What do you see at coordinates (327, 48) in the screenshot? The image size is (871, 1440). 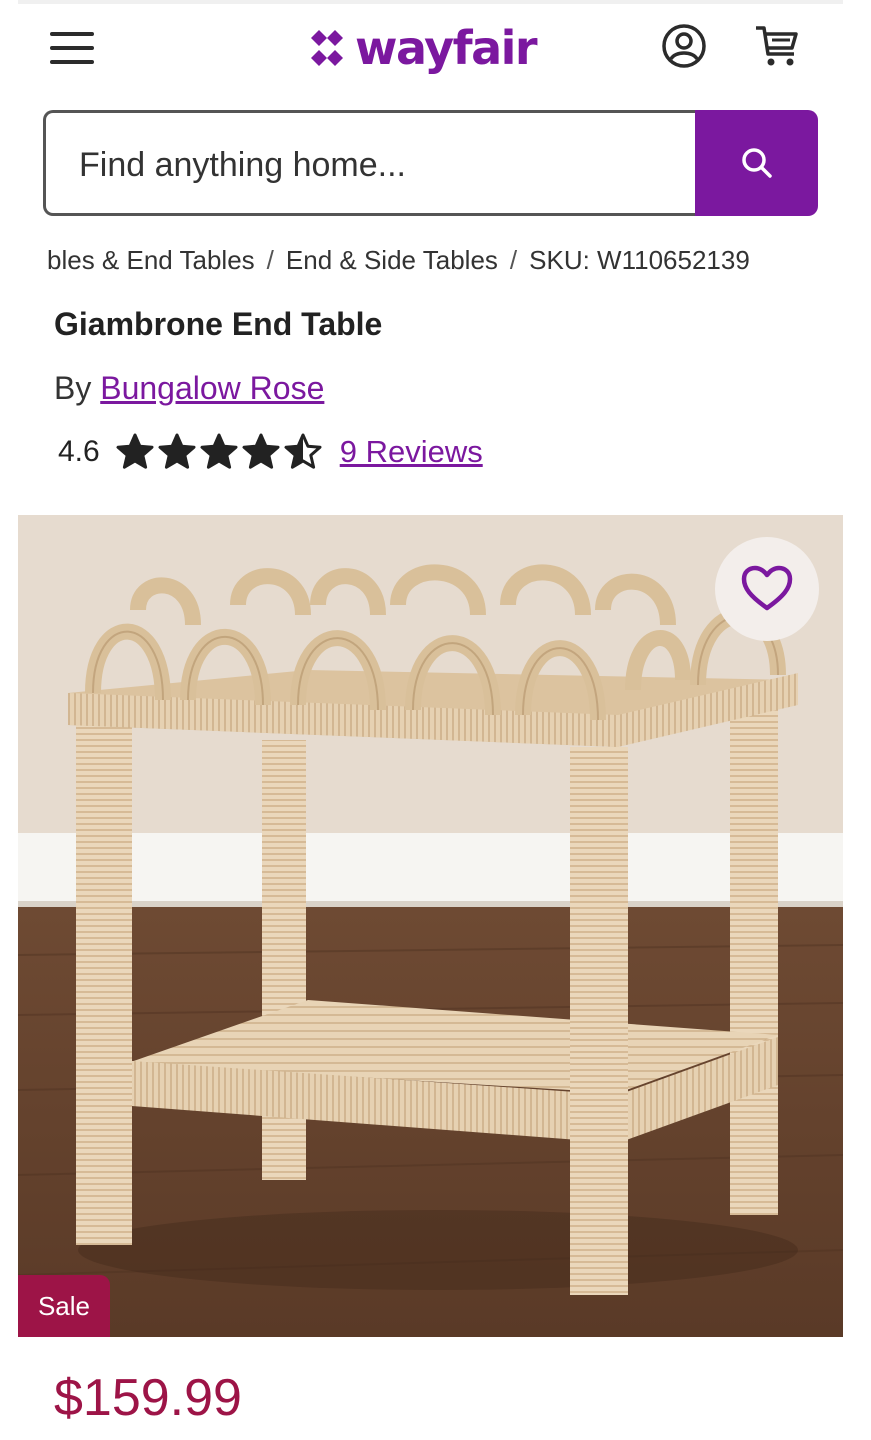 I see `wayfair-logo-icon` at bounding box center [327, 48].